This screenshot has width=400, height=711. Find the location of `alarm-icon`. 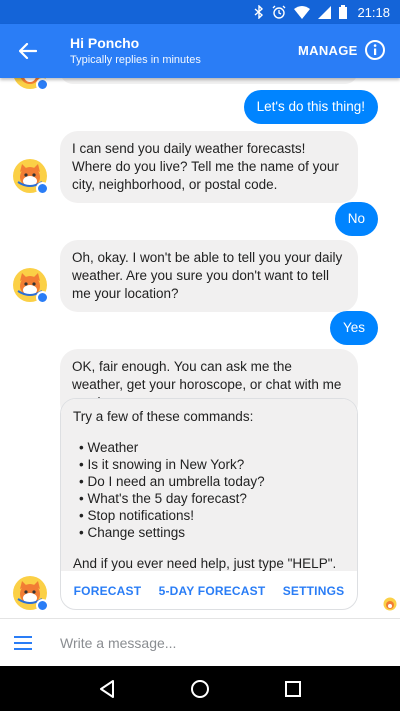

alarm-icon is located at coordinates (279, 12).